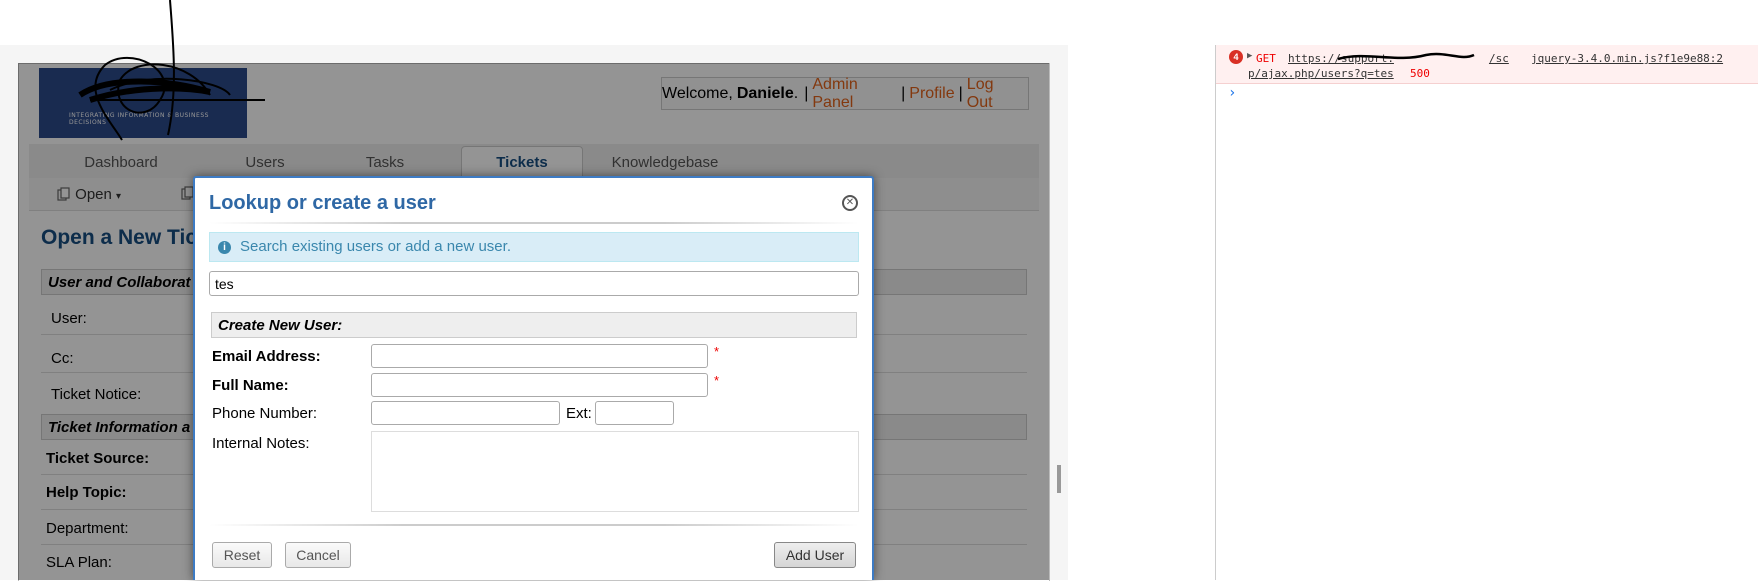 The height and width of the screenshot is (581, 1758). Describe the element at coordinates (250, 385) in the screenshot. I see `fullname-label: Full Name:` at that location.